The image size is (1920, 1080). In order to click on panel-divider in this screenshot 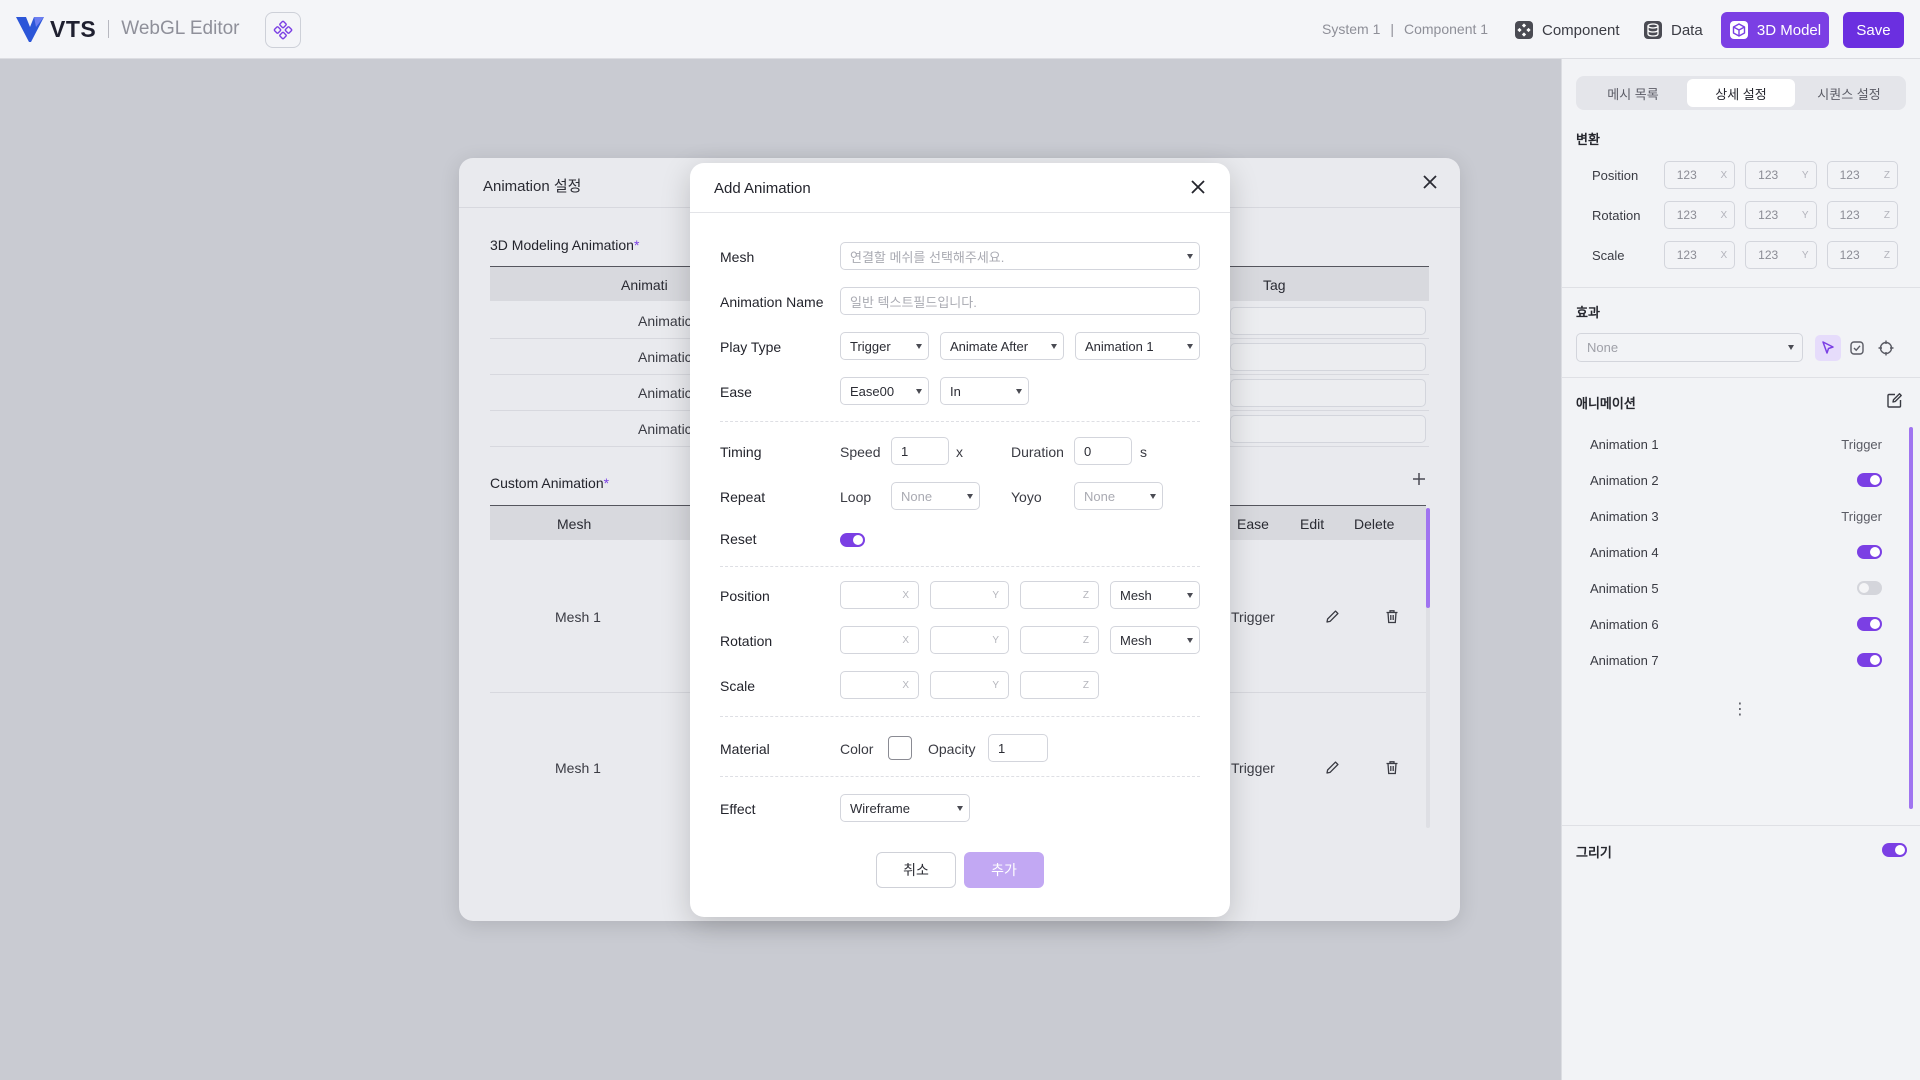, I will do `click(1741, 377)`.